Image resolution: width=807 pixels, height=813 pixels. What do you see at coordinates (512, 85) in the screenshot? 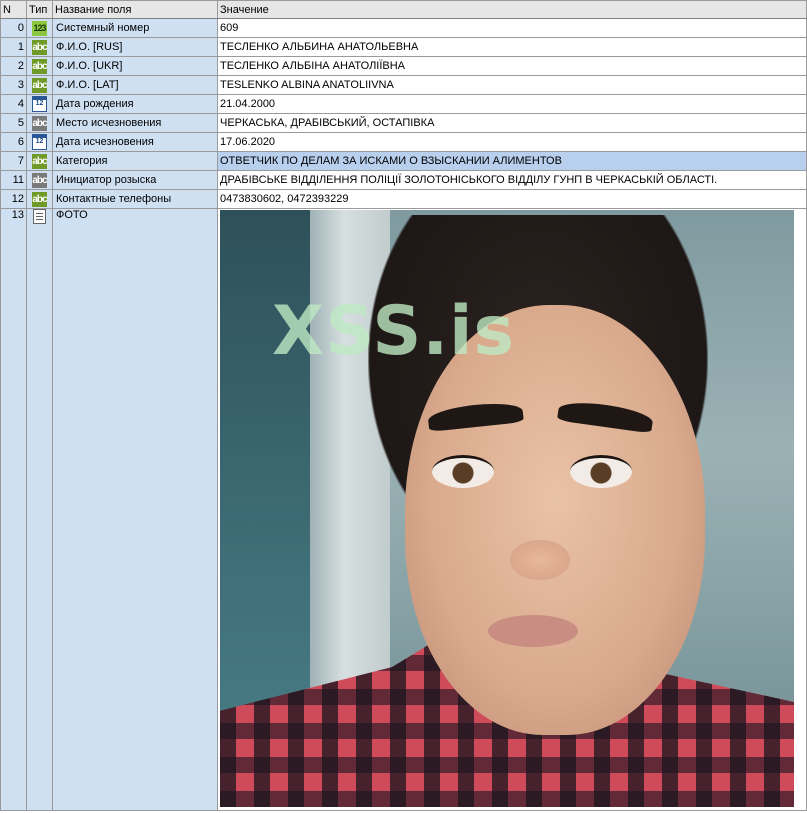
I see `field-value: TESLENKO ALBINA ANATOLIIVNA` at bounding box center [512, 85].